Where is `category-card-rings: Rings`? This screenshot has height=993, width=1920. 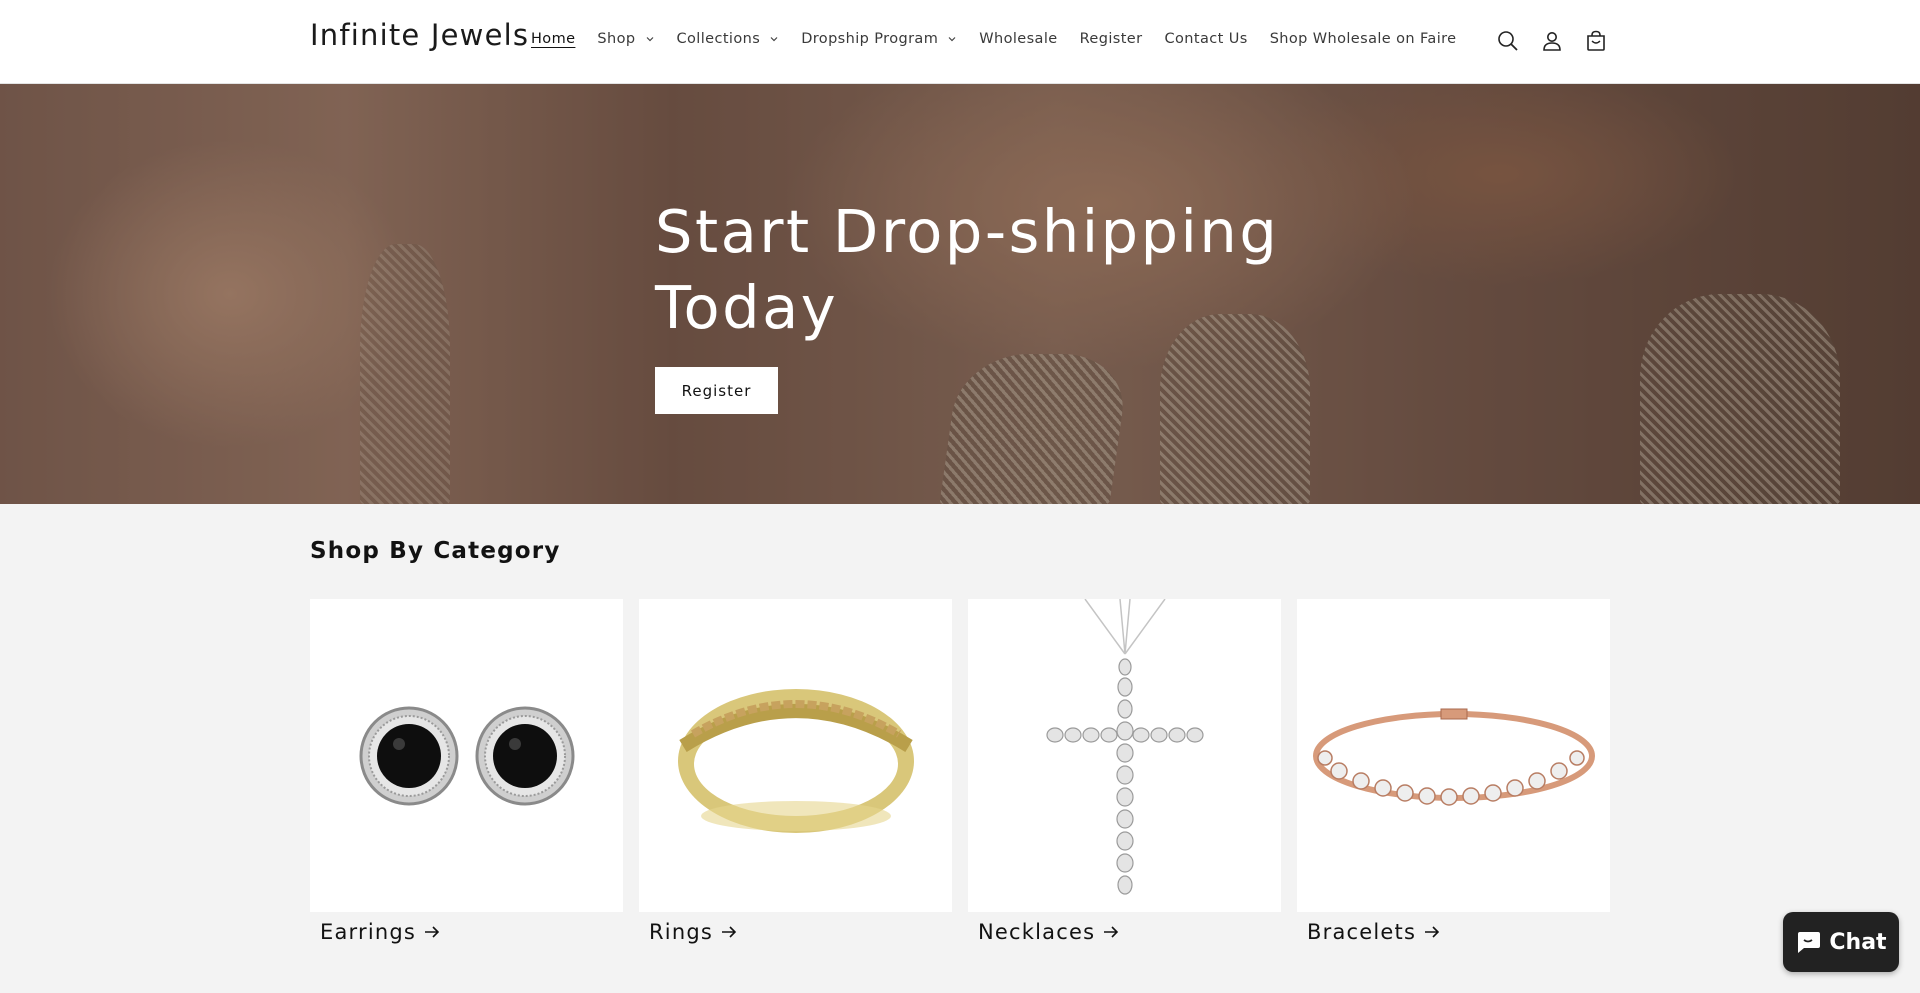 category-card-rings: Rings is located at coordinates (795, 775).